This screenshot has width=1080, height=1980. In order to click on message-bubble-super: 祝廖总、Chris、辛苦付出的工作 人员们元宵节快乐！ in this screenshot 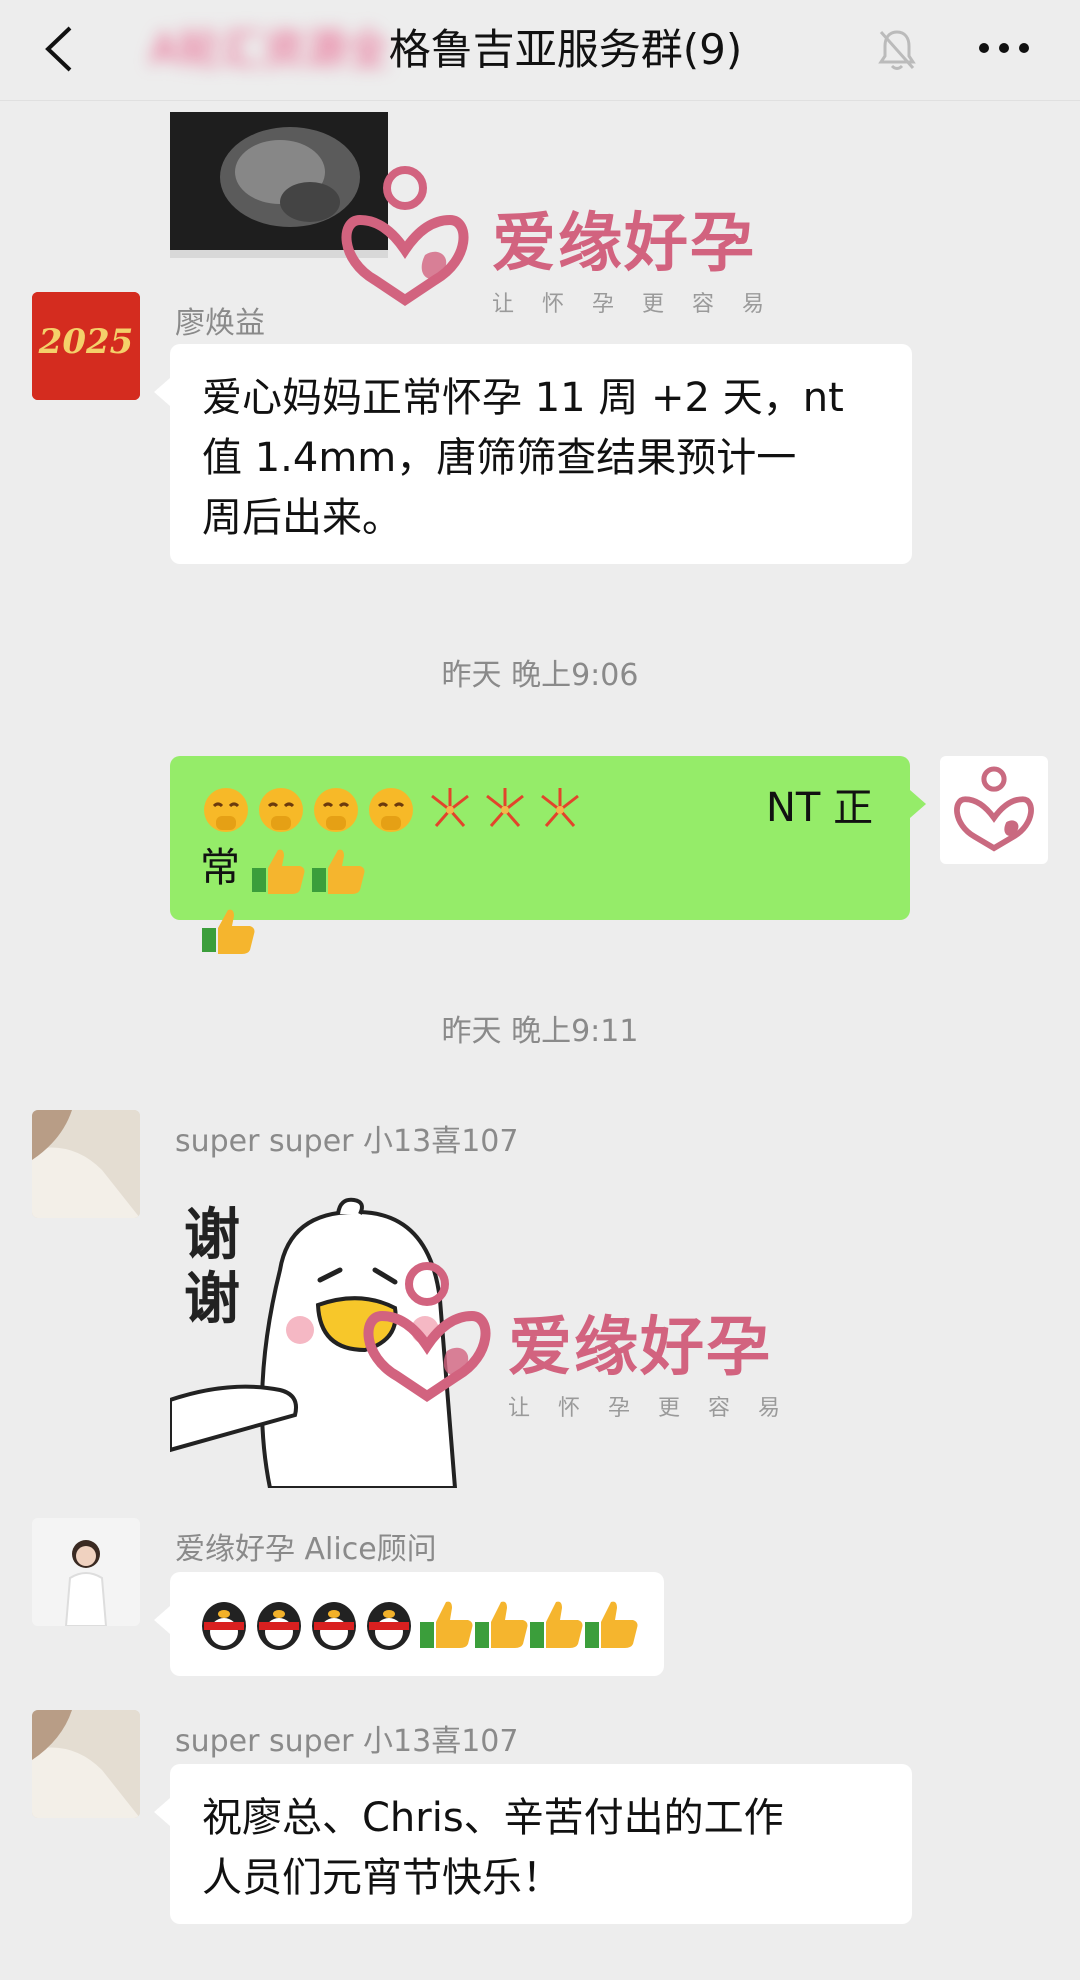, I will do `click(533, 1844)`.